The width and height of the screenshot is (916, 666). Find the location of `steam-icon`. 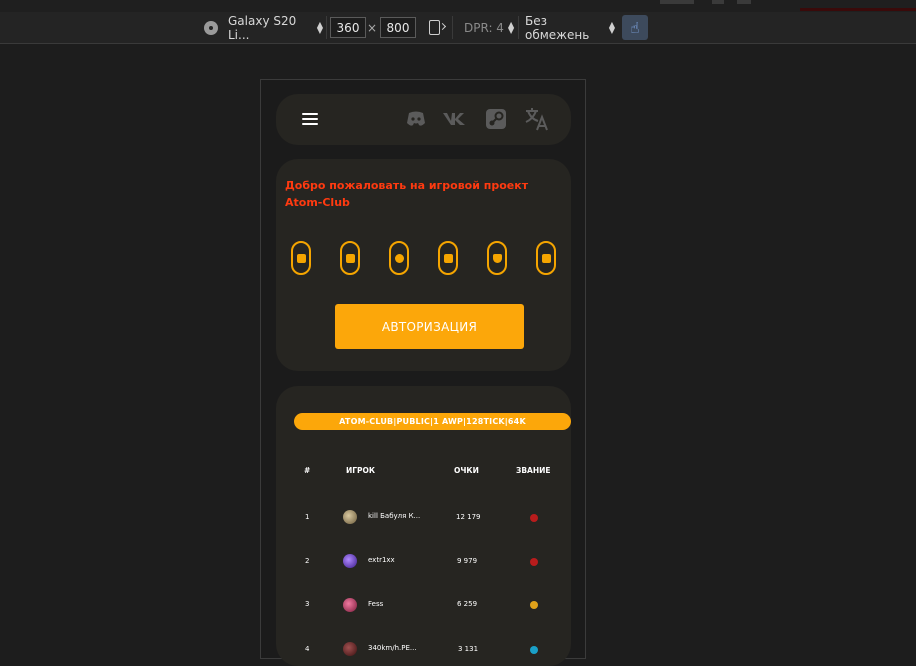

steam-icon is located at coordinates (496, 119).